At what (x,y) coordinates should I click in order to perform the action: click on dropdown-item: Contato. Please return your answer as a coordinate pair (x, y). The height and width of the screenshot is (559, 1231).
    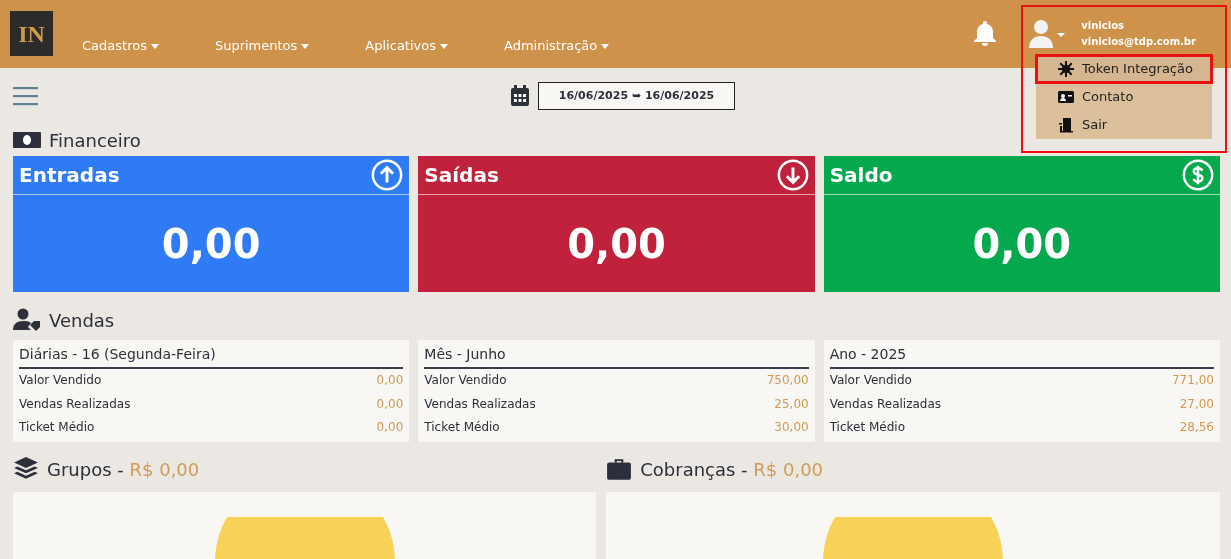
    Looking at the image, I should click on (1124, 97).